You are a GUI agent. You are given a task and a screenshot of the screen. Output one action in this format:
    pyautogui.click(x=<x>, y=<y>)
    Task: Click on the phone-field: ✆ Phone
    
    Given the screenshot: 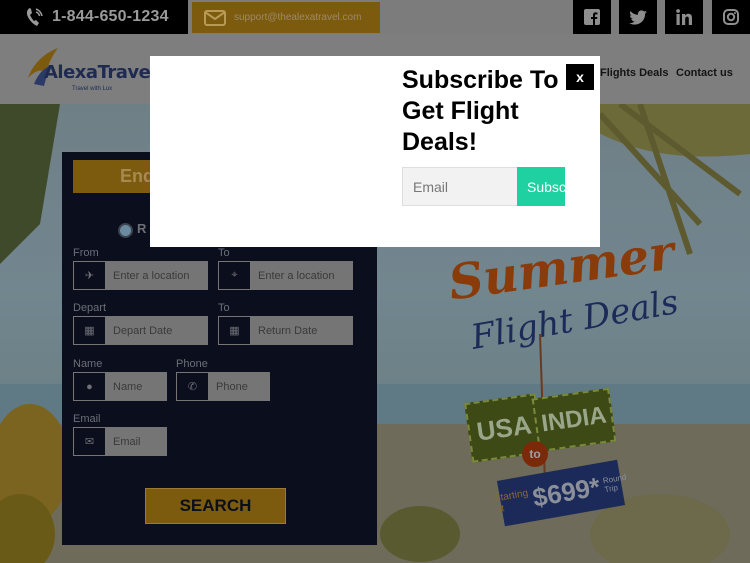 What is the action you would take?
    pyautogui.click(x=223, y=386)
    